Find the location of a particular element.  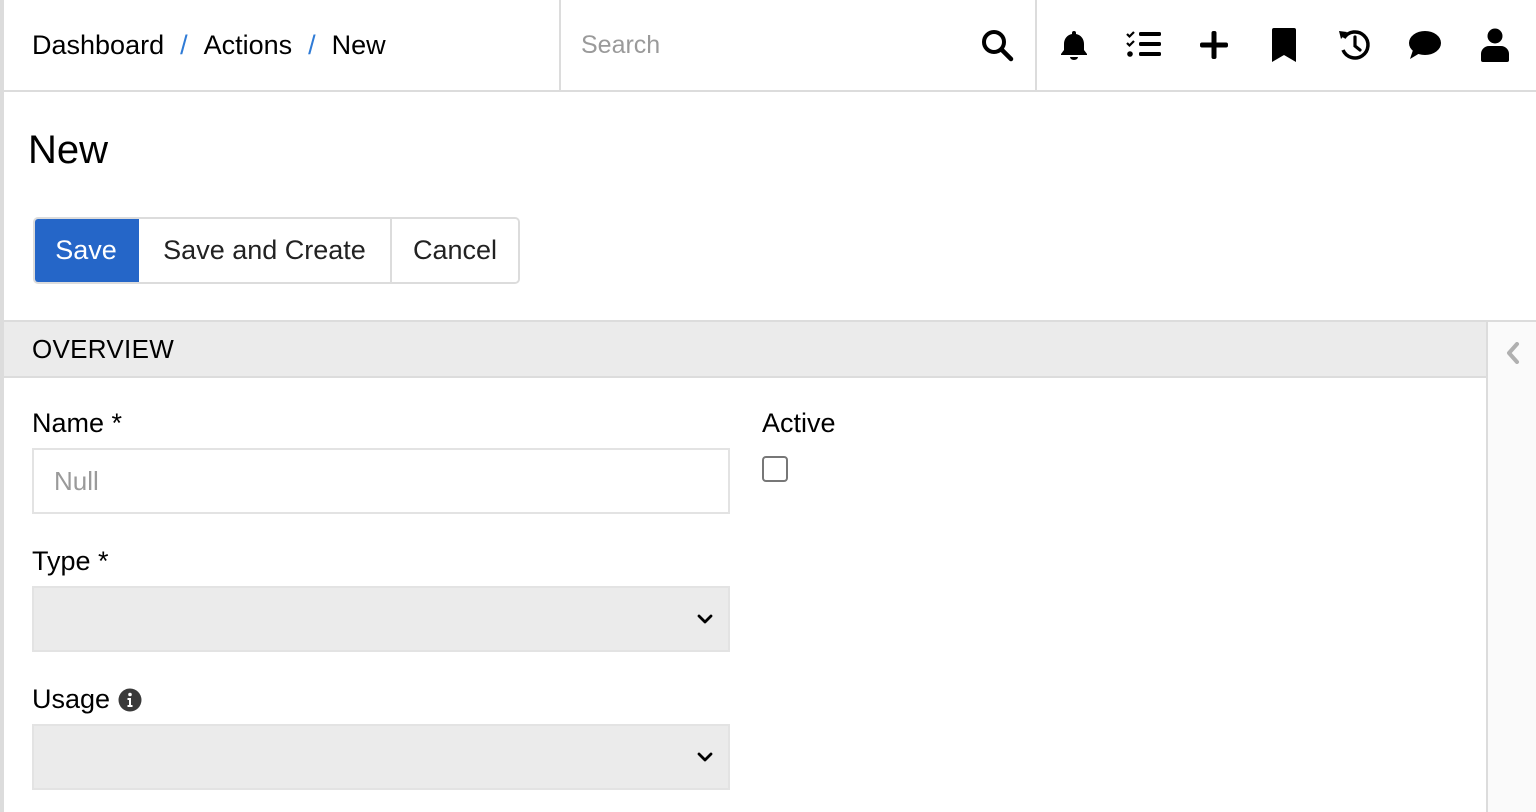

search-input is located at coordinates (780, 45).